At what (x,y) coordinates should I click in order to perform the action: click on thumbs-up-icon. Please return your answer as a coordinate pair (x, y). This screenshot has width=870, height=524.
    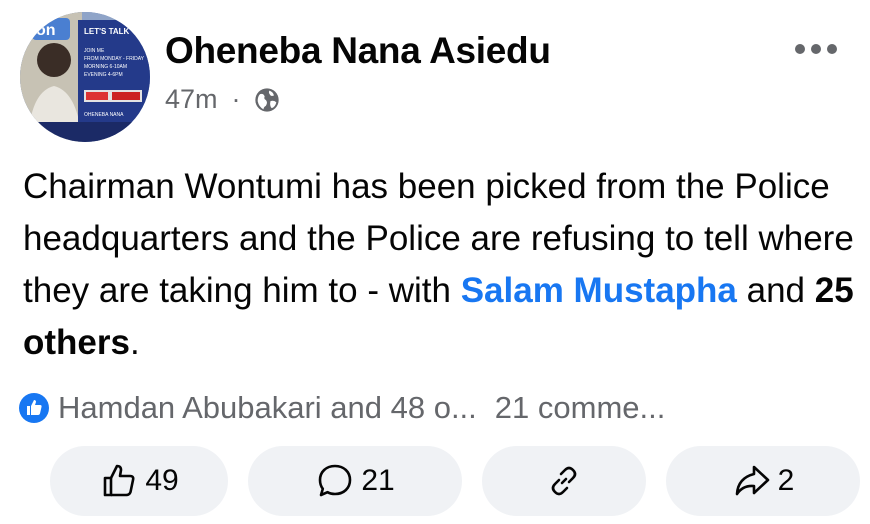
    Looking at the image, I should click on (119, 480).